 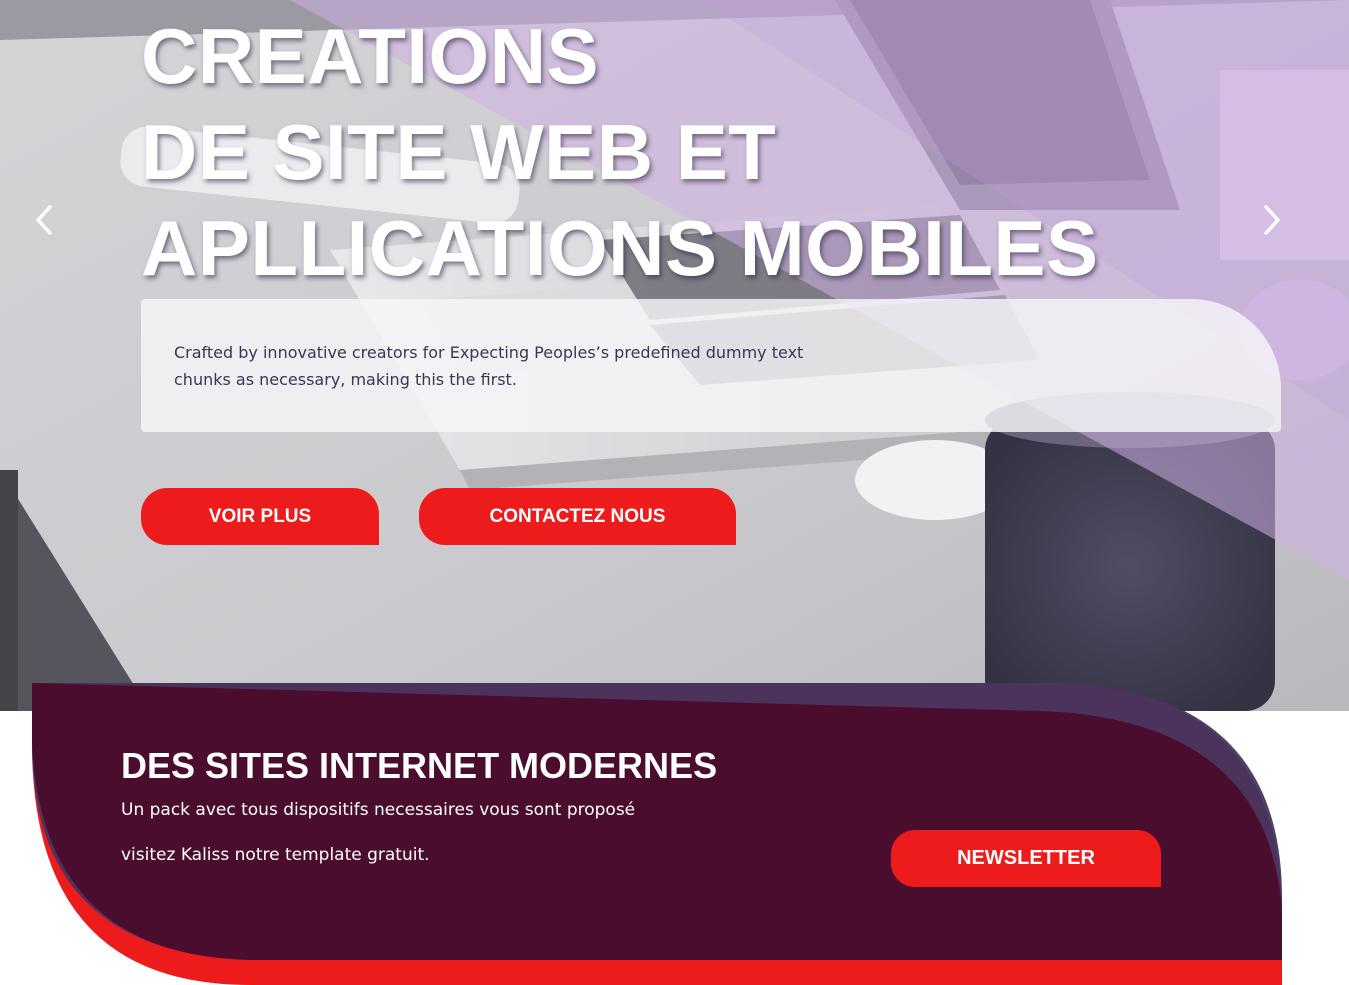 I want to click on chevron-right-icon, so click(x=1272, y=220).